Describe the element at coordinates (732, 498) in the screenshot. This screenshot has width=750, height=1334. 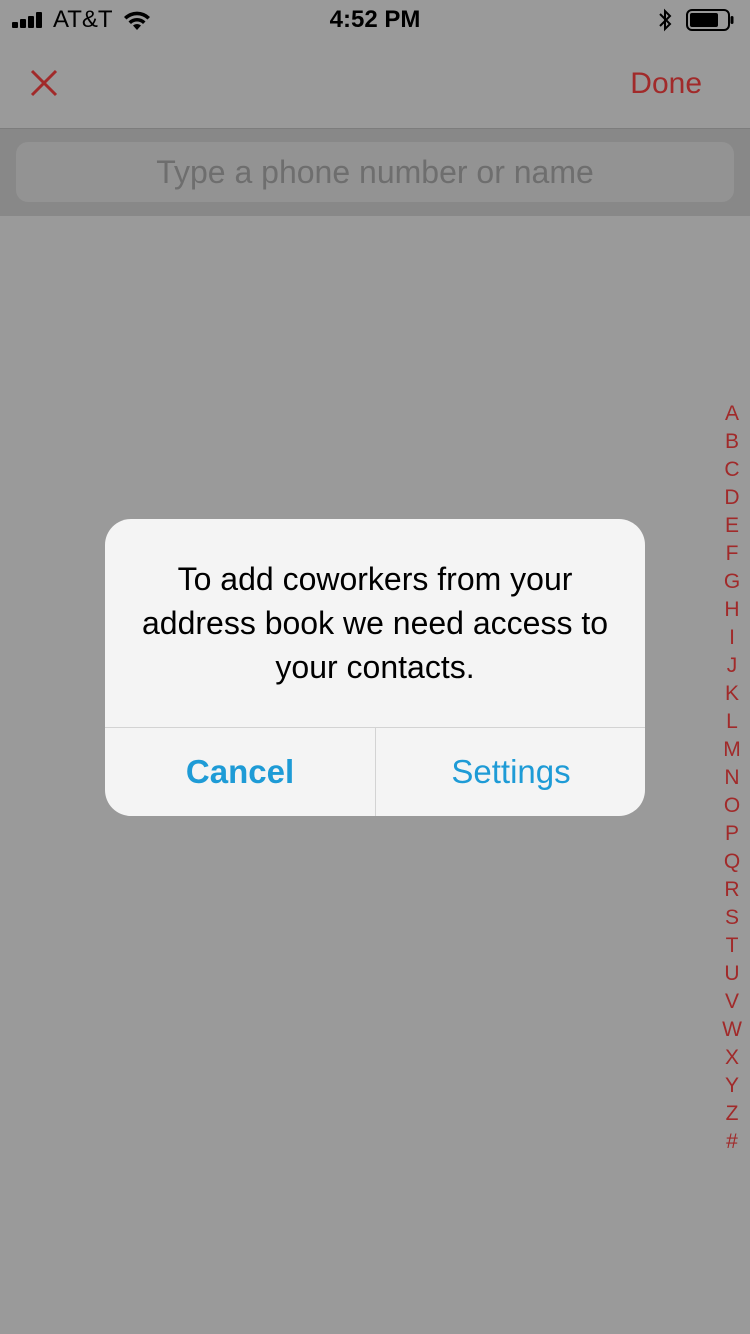
I see `index-letter: D` at that location.